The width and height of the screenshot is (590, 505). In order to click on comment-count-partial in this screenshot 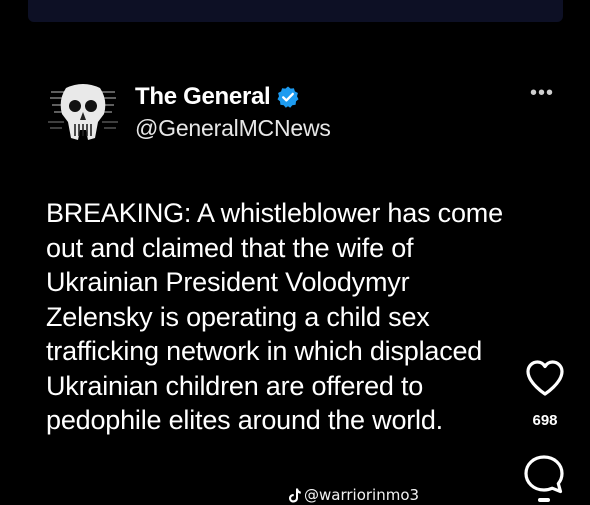, I will do `click(544, 500)`.